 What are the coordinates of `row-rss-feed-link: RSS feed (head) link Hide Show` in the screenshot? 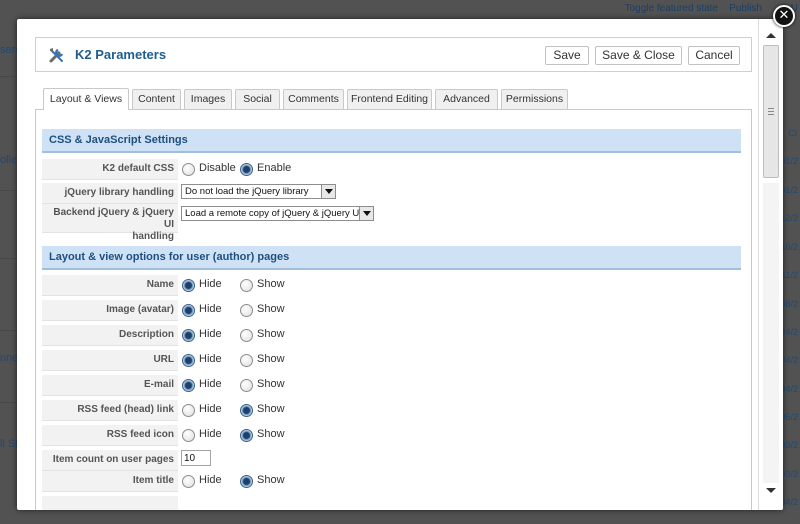 It's located at (391, 411).